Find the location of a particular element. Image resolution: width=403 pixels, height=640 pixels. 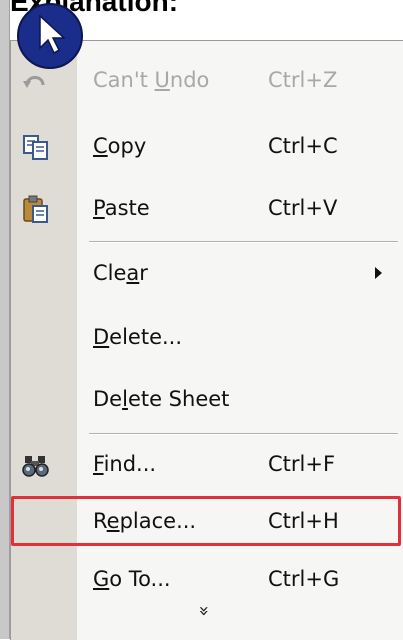

menu-item-label-post: ete Sheet is located at coordinates (178, 399).